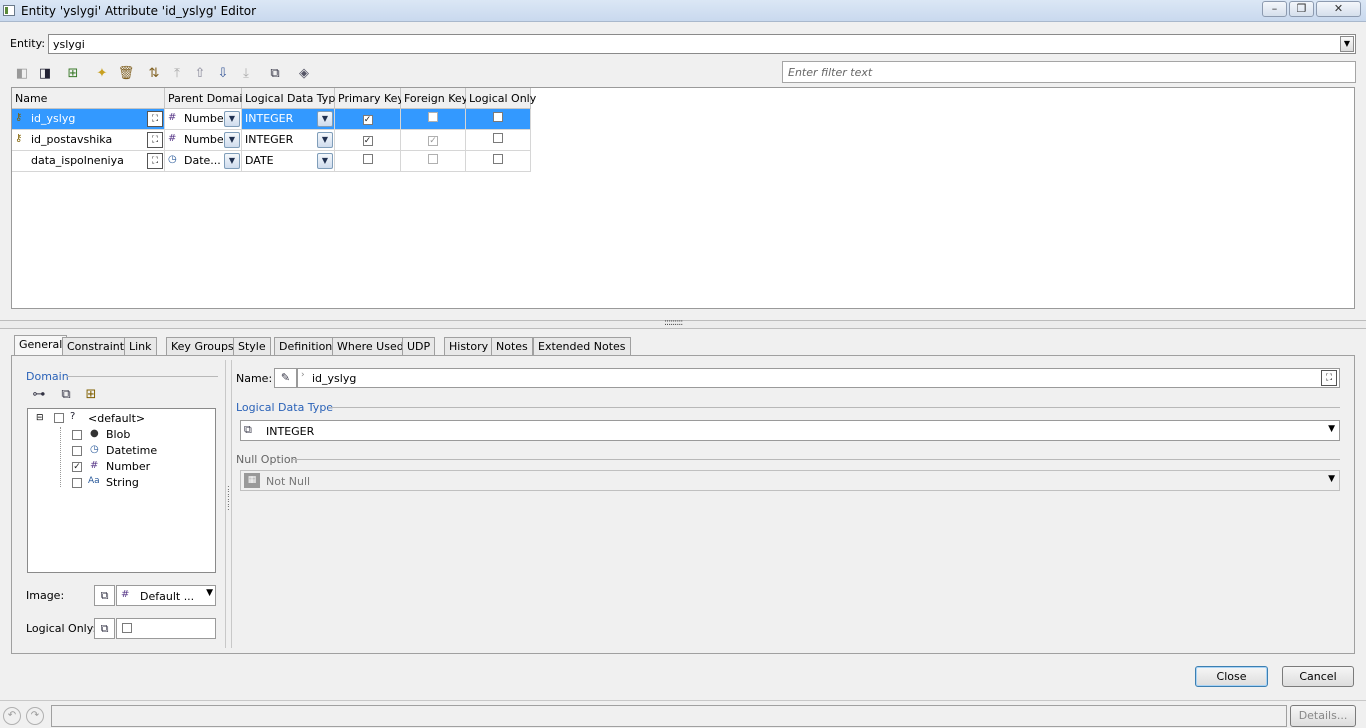 This screenshot has width=1366, height=728. Describe the element at coordinates (177, 74) in the screenshot. I see `move-top-icon: ⤒` at that location.